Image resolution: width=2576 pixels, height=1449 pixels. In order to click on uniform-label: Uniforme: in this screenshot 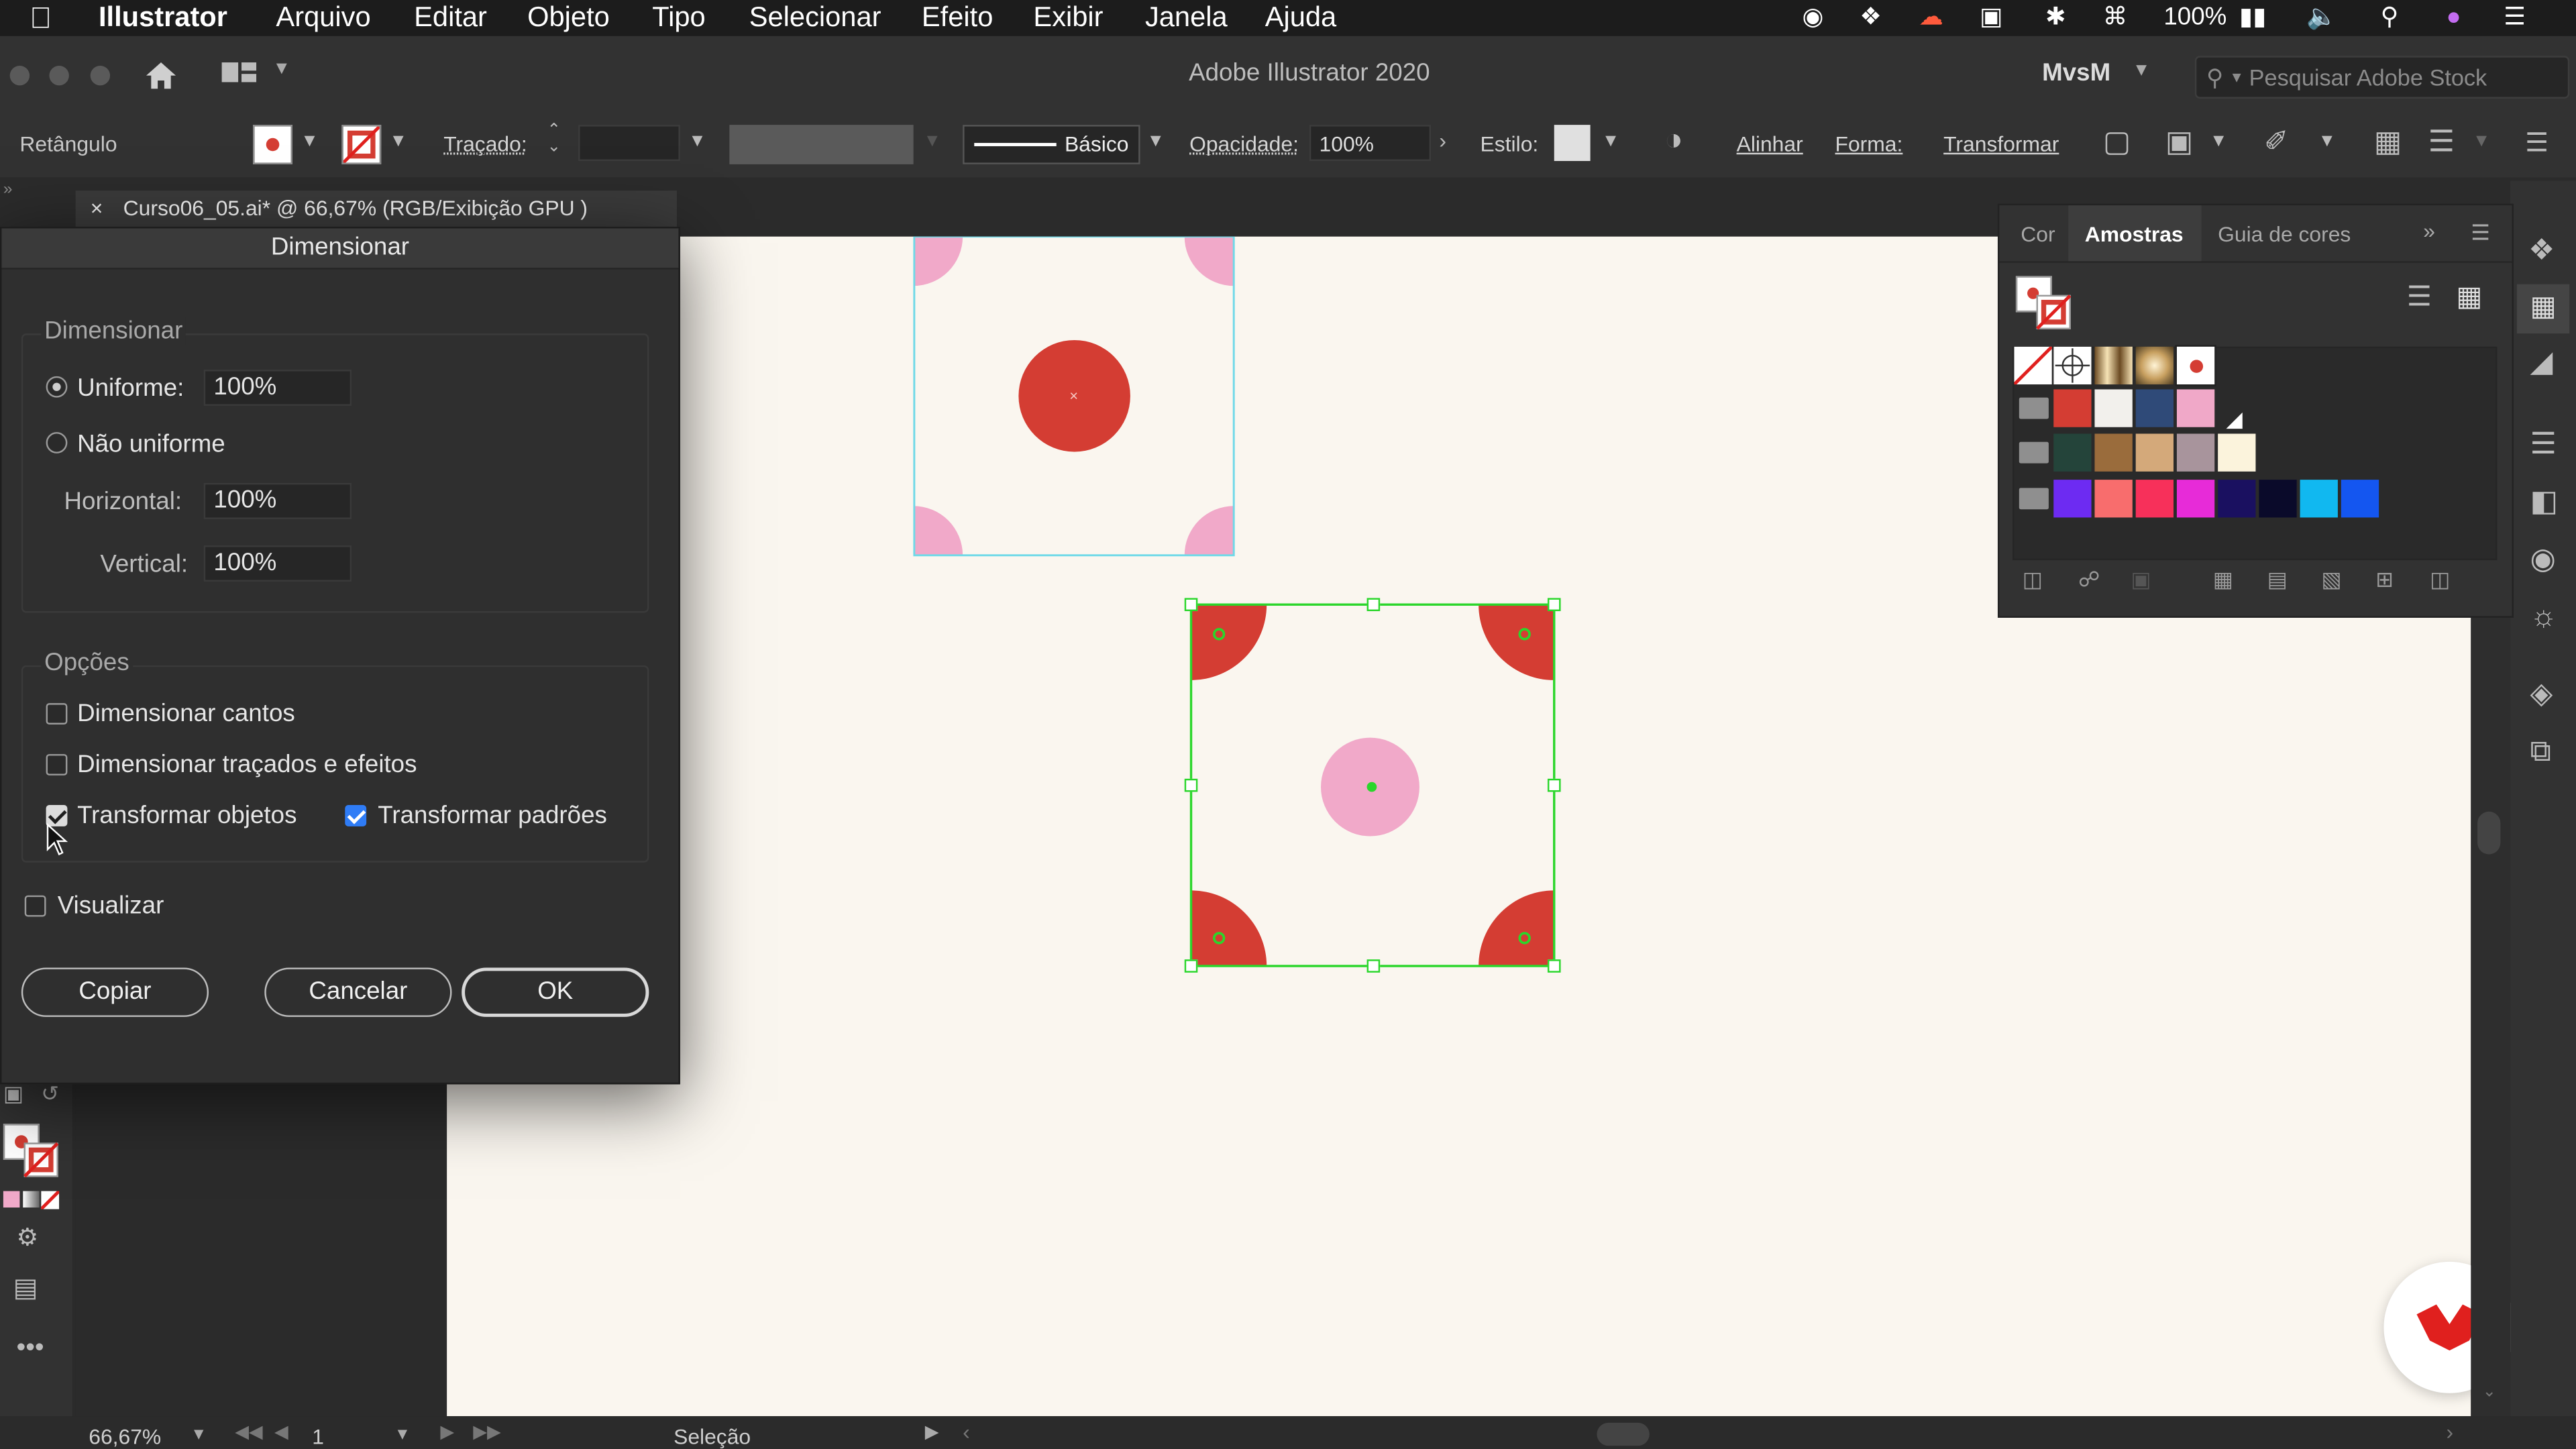, I will do `click(130, 388)`.